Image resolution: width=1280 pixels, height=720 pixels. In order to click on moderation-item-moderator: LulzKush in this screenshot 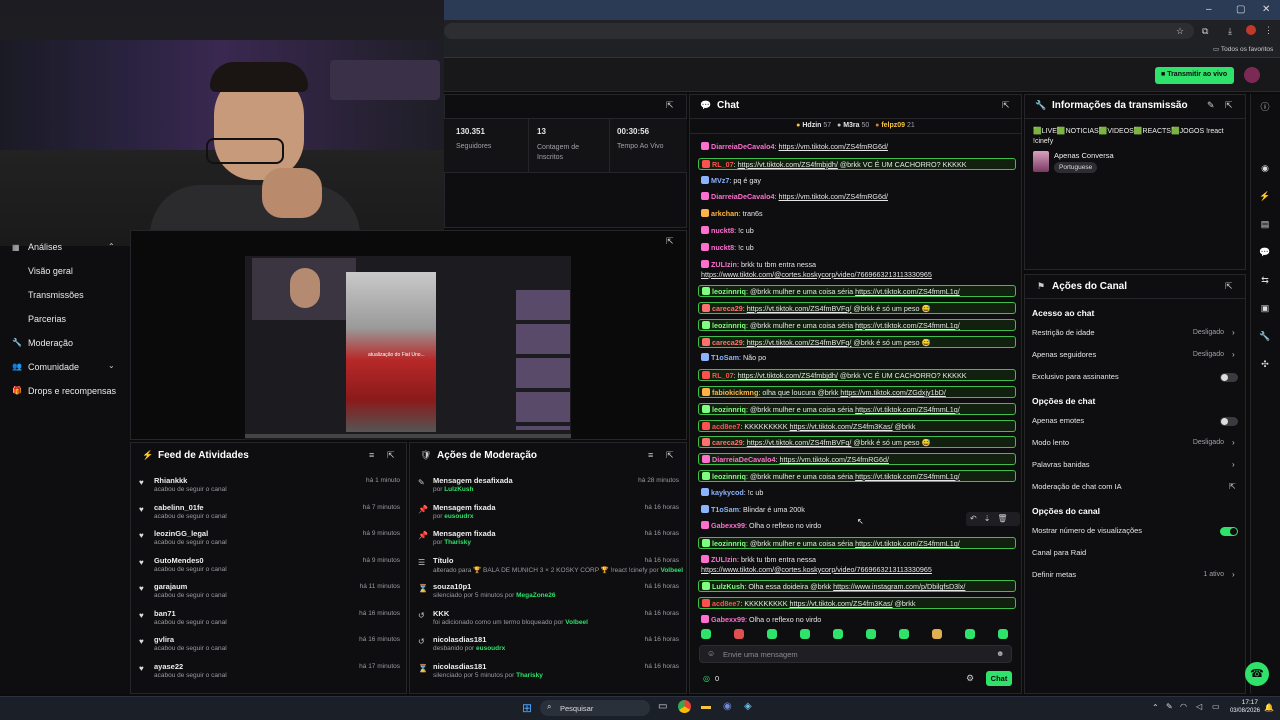, I will do `click(458, 489)`.